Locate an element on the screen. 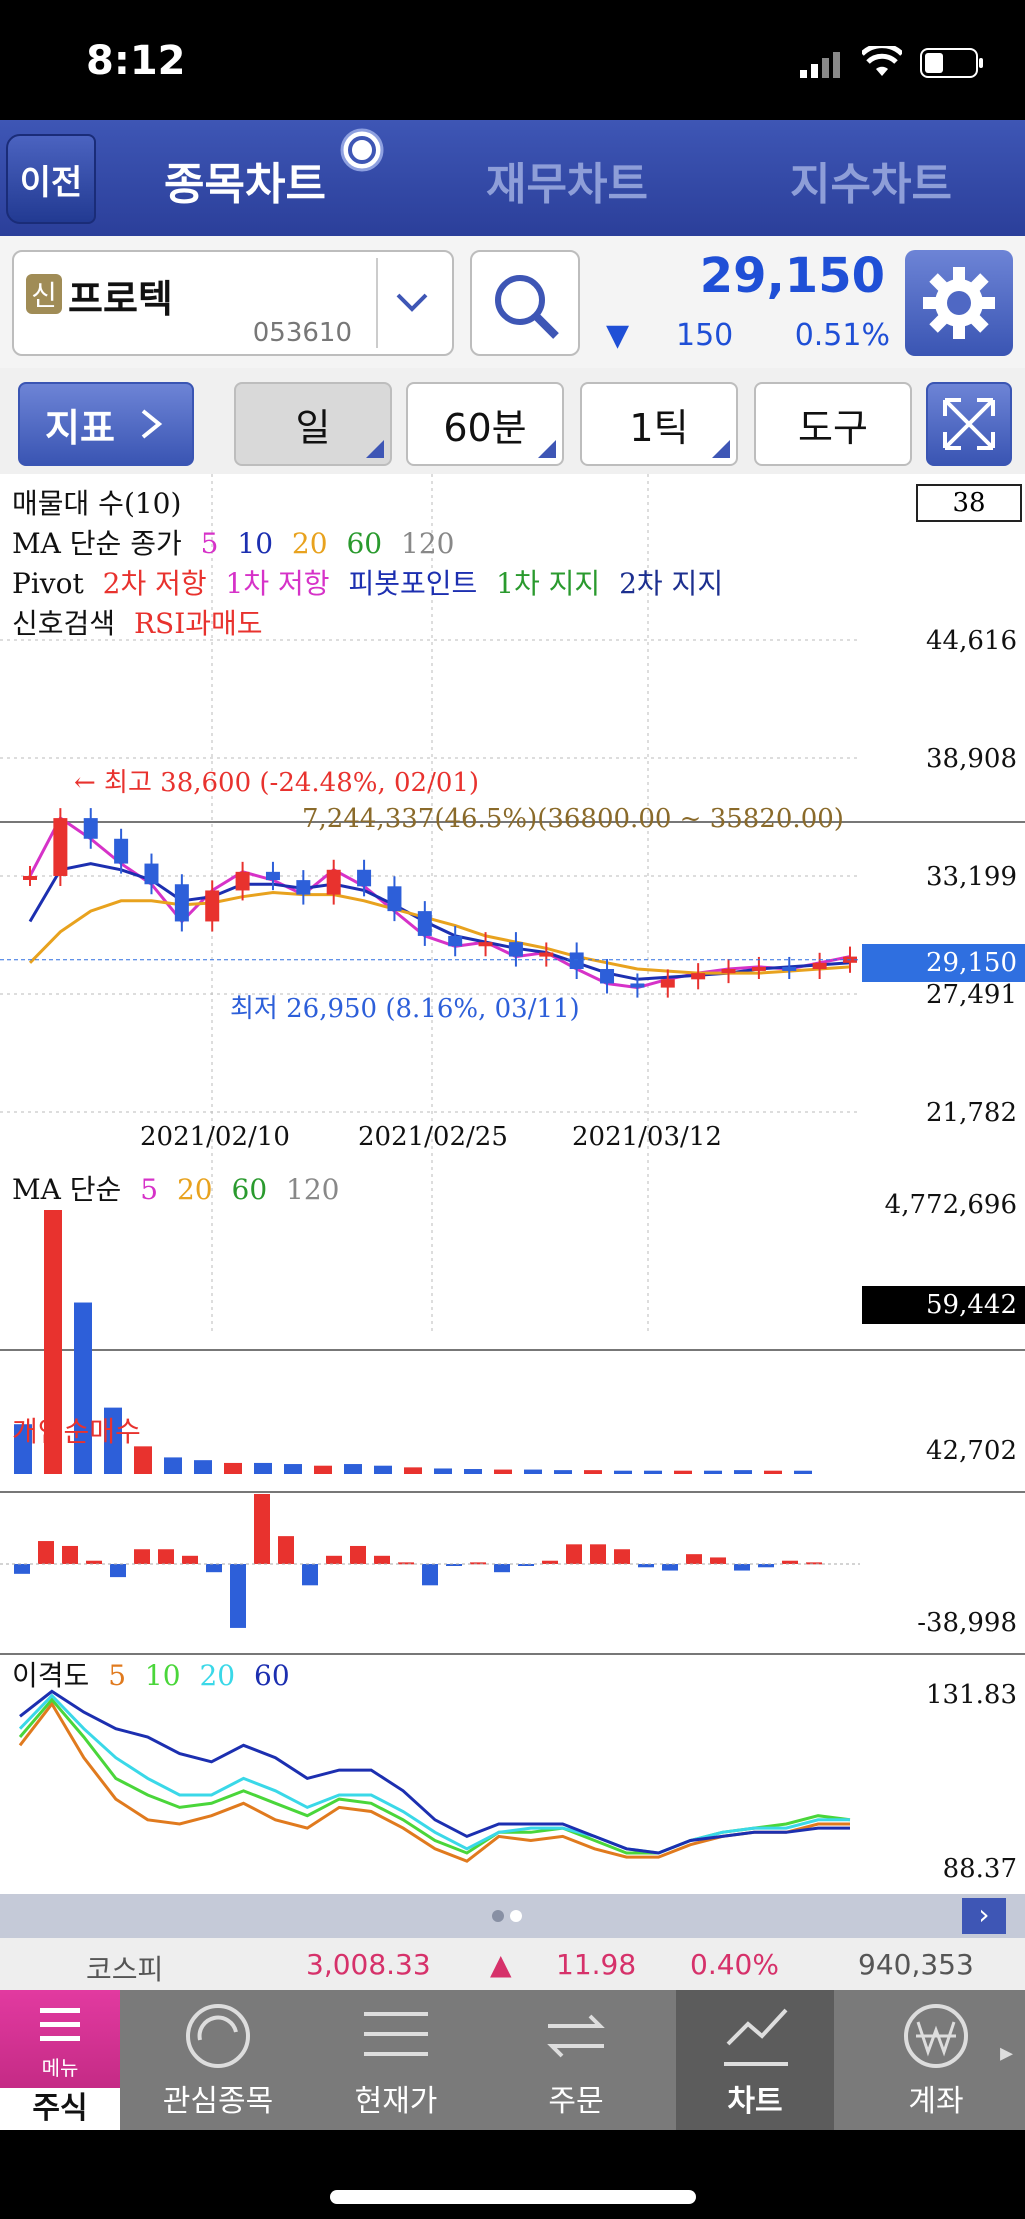 This screenshot has height=2219, width=1025. back-button: 이전 is located at coordinates (51, 179).